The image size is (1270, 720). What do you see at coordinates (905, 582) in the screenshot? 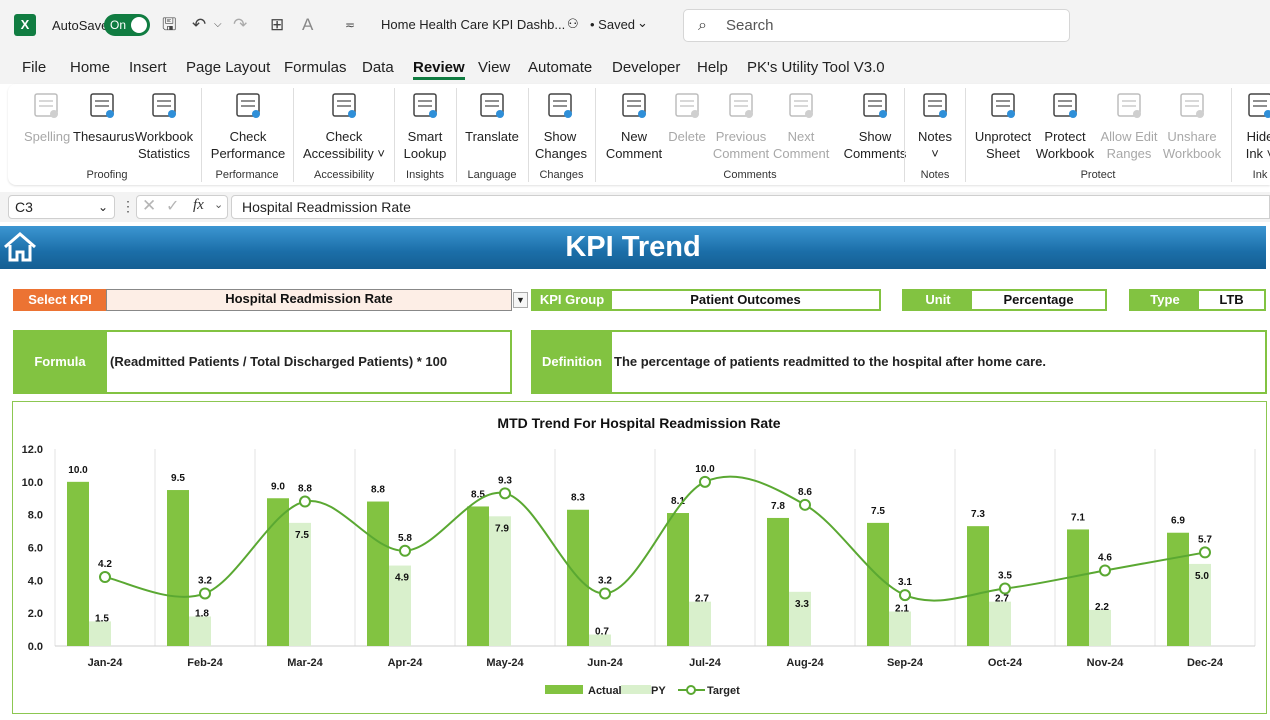
I see `target-data-label: 3.1` at bounding box center [905, 582].